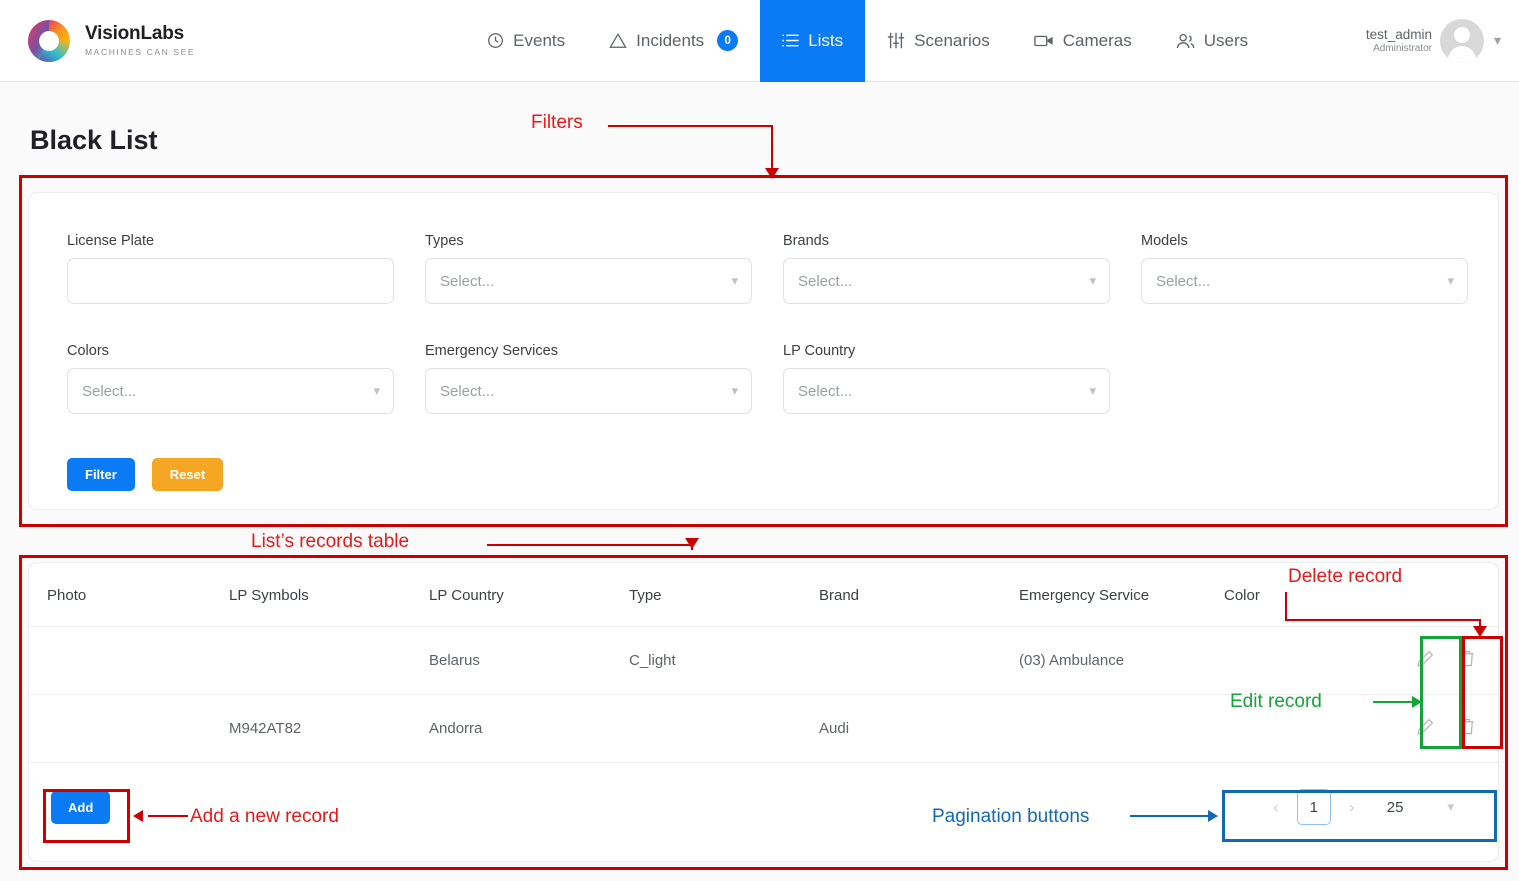 The image size is (1519, 881). What do you see at coordinates (330, 541) in the screenshot?
I see `annotation-label-records-table: List’s records table` at bounding box center [330, 541].